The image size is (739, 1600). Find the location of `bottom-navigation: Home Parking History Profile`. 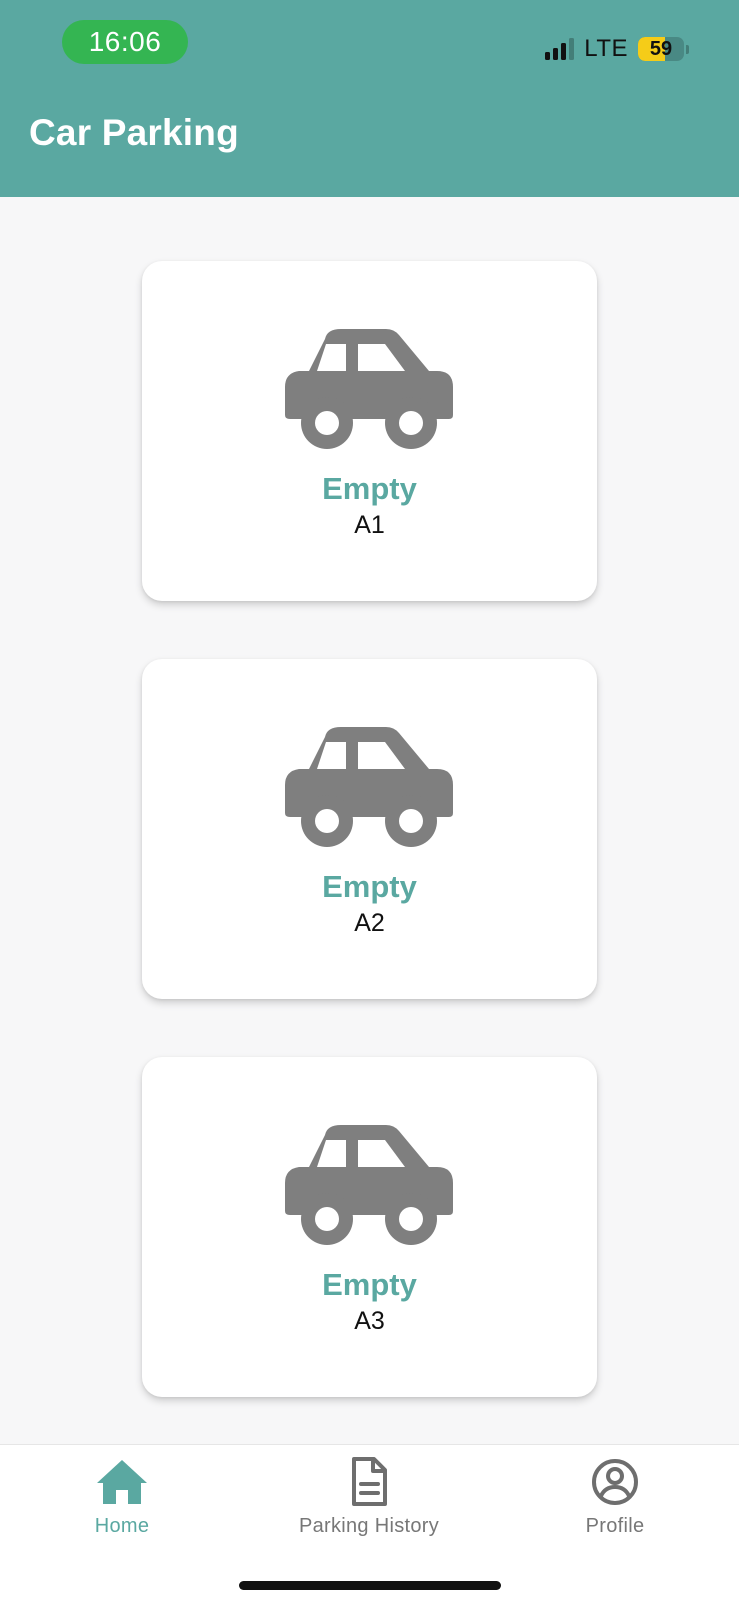

bottom-navigation: Home Parking History Profile is located at coordinates (369, 1522).